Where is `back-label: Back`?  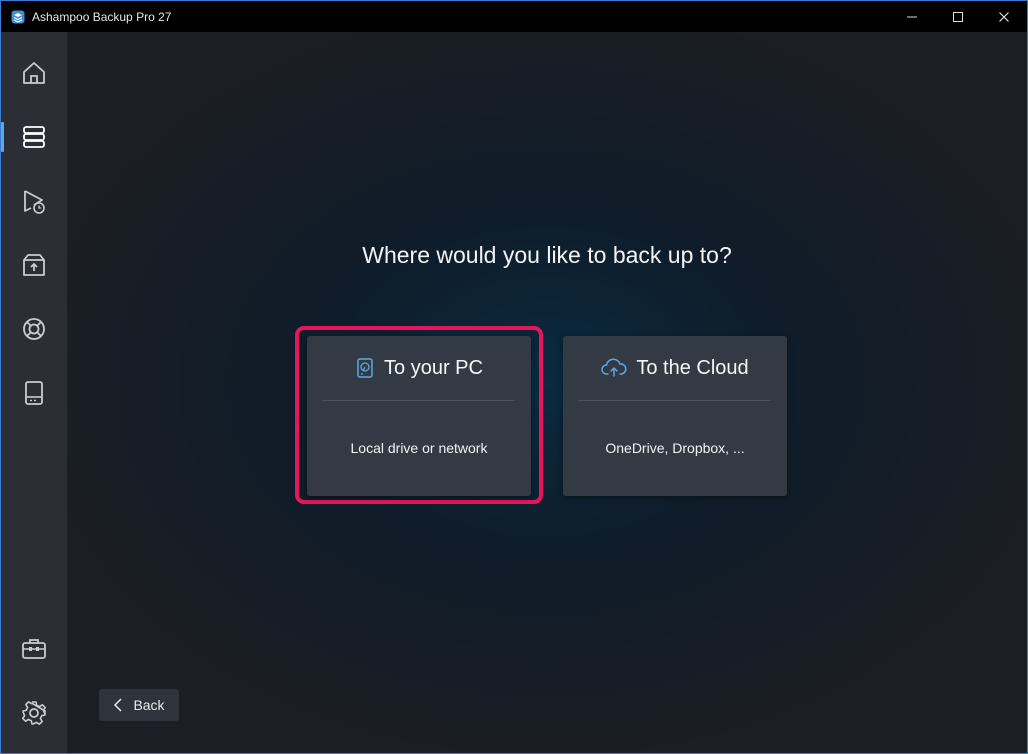 back-label: Back is located at coordinates (149, 705).